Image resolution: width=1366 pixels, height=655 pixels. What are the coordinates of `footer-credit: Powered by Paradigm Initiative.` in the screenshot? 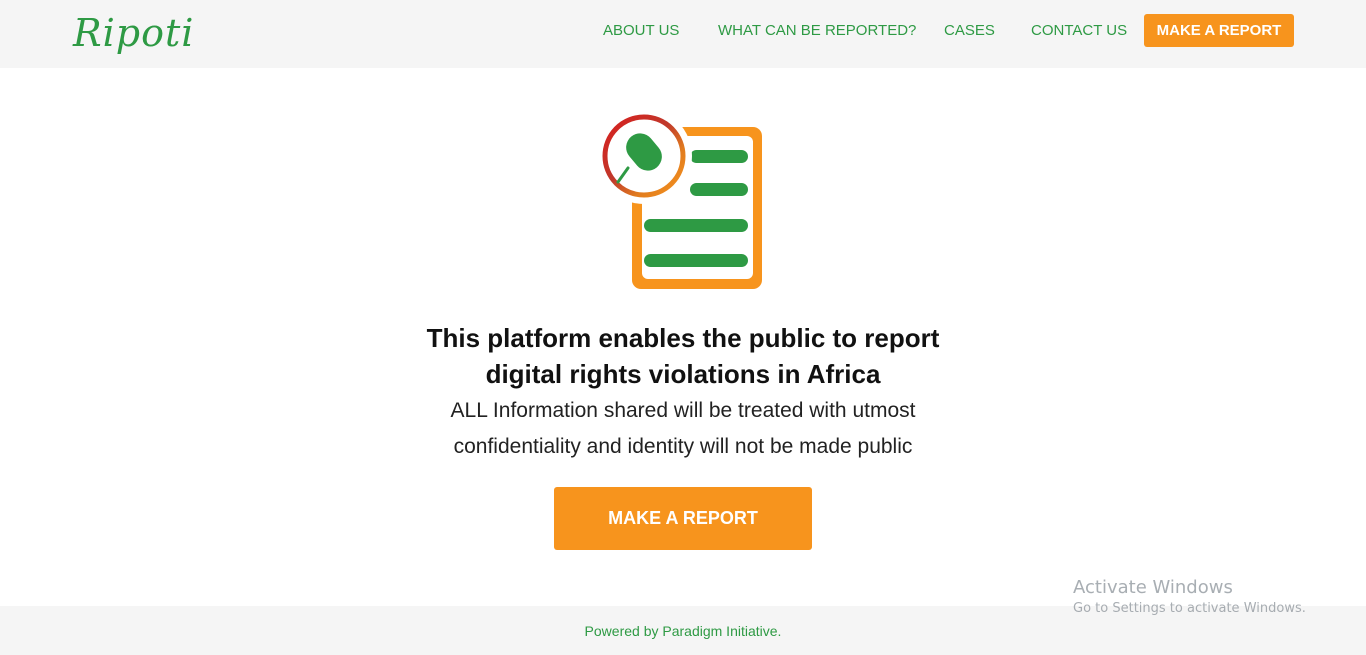 It's located at (683, 631).